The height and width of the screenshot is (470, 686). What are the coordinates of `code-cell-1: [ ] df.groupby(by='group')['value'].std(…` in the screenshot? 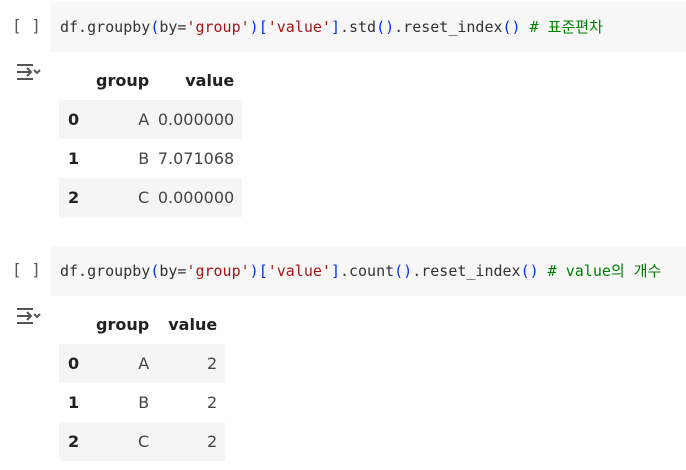 It's located at (343, 27).